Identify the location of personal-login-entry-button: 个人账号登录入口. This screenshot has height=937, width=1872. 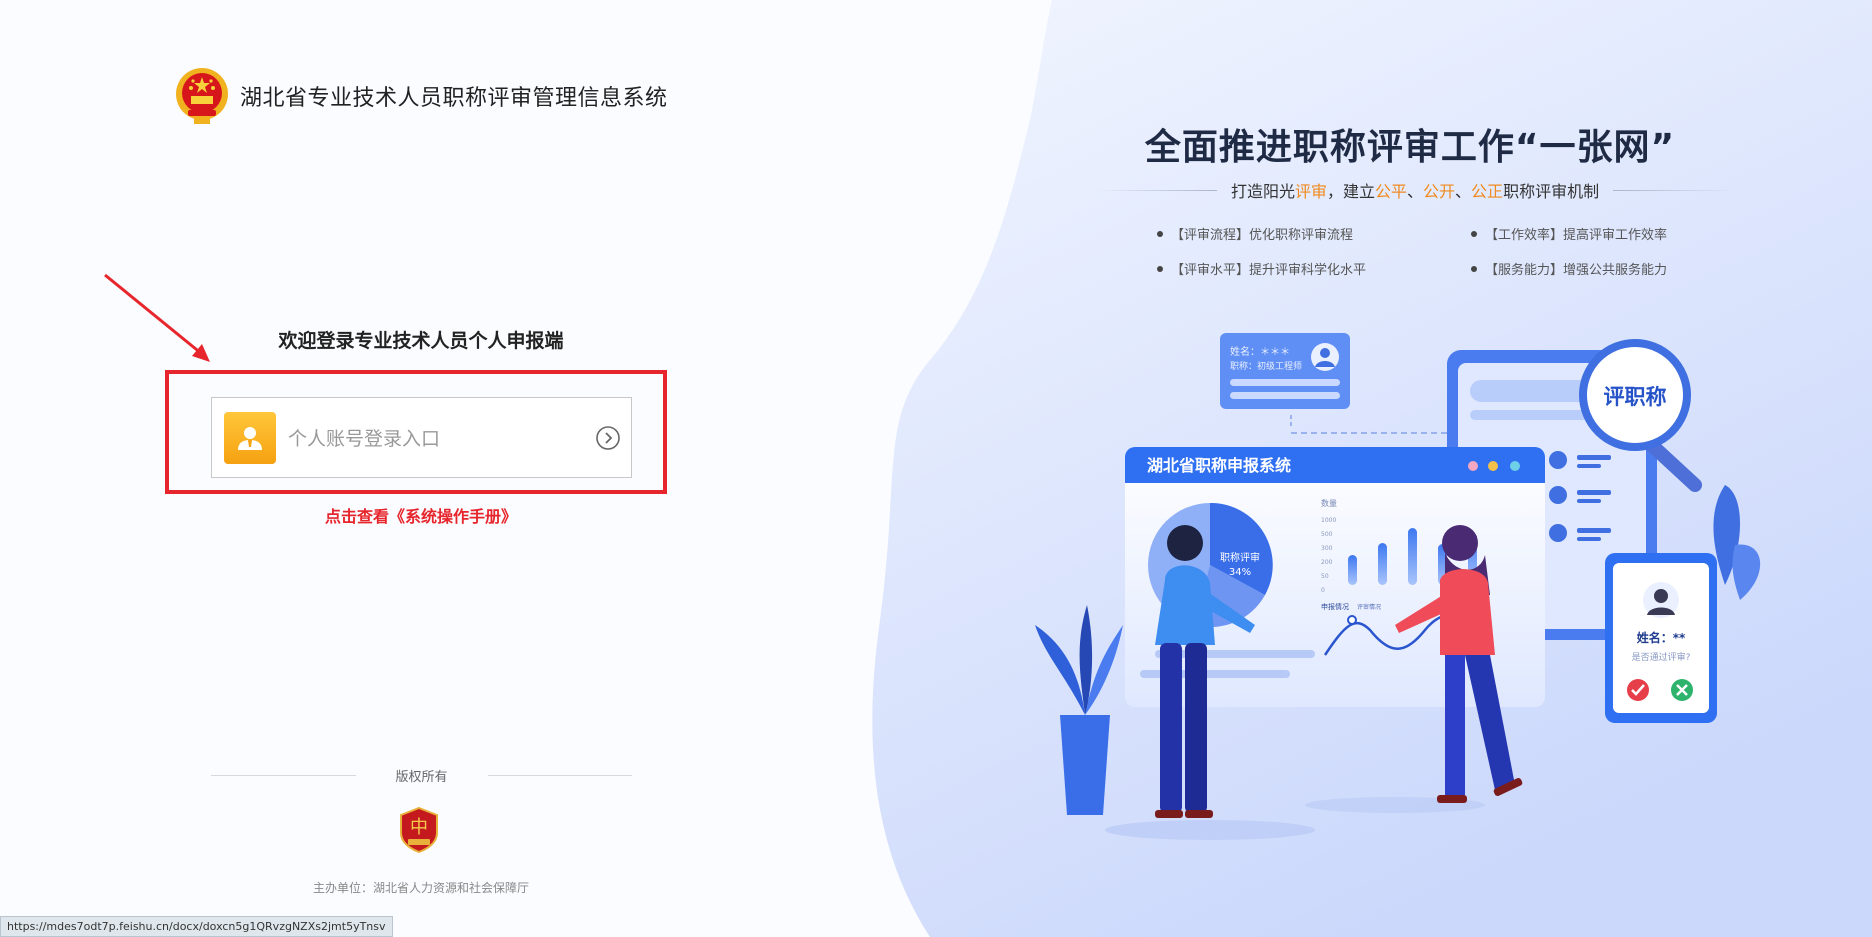
(421, 437).